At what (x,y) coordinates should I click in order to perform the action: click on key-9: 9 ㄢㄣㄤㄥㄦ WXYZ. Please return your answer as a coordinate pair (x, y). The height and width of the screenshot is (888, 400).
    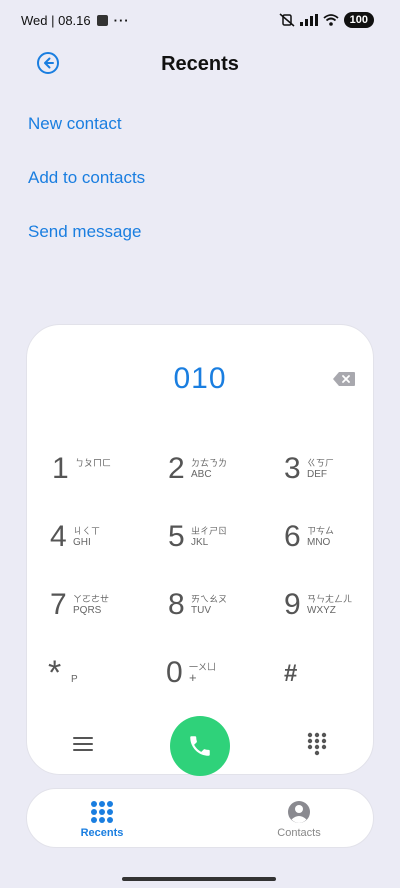
    Looking at the image, I should click on (332, 614).